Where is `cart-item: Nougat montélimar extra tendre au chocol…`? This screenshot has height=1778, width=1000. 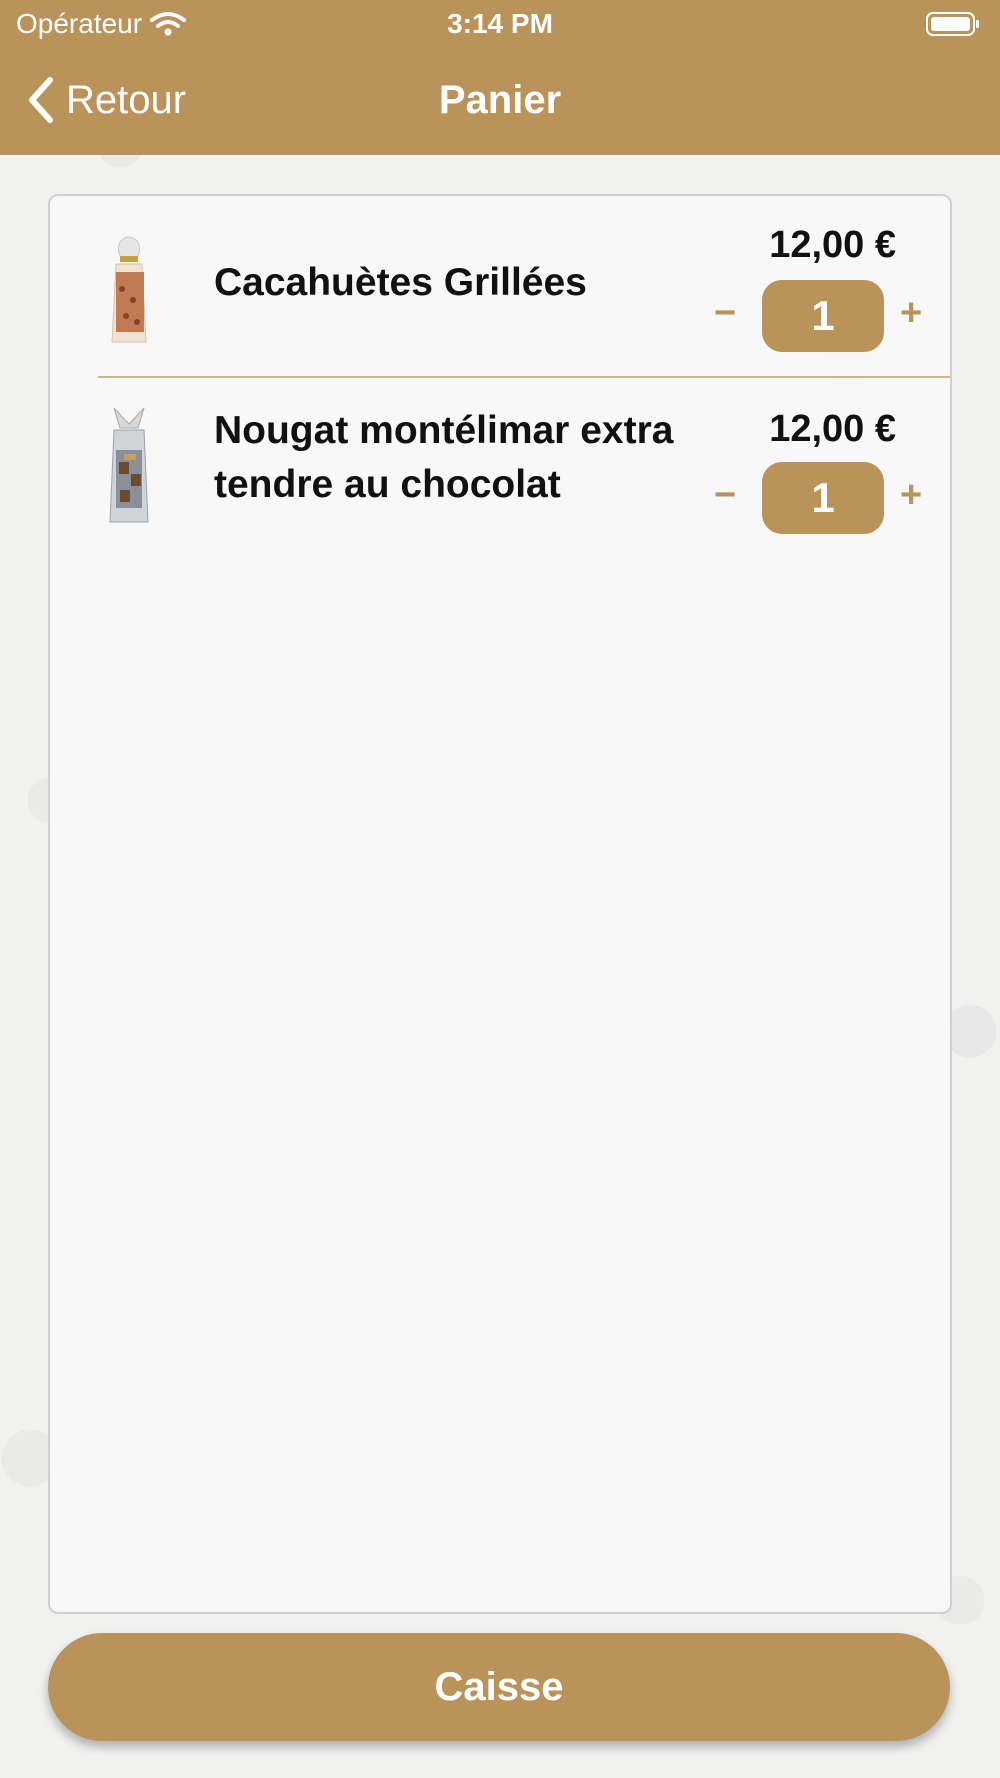
cart-item: Nougat montélimar extra tendre au chocol… is located at coordinates (500, 470).